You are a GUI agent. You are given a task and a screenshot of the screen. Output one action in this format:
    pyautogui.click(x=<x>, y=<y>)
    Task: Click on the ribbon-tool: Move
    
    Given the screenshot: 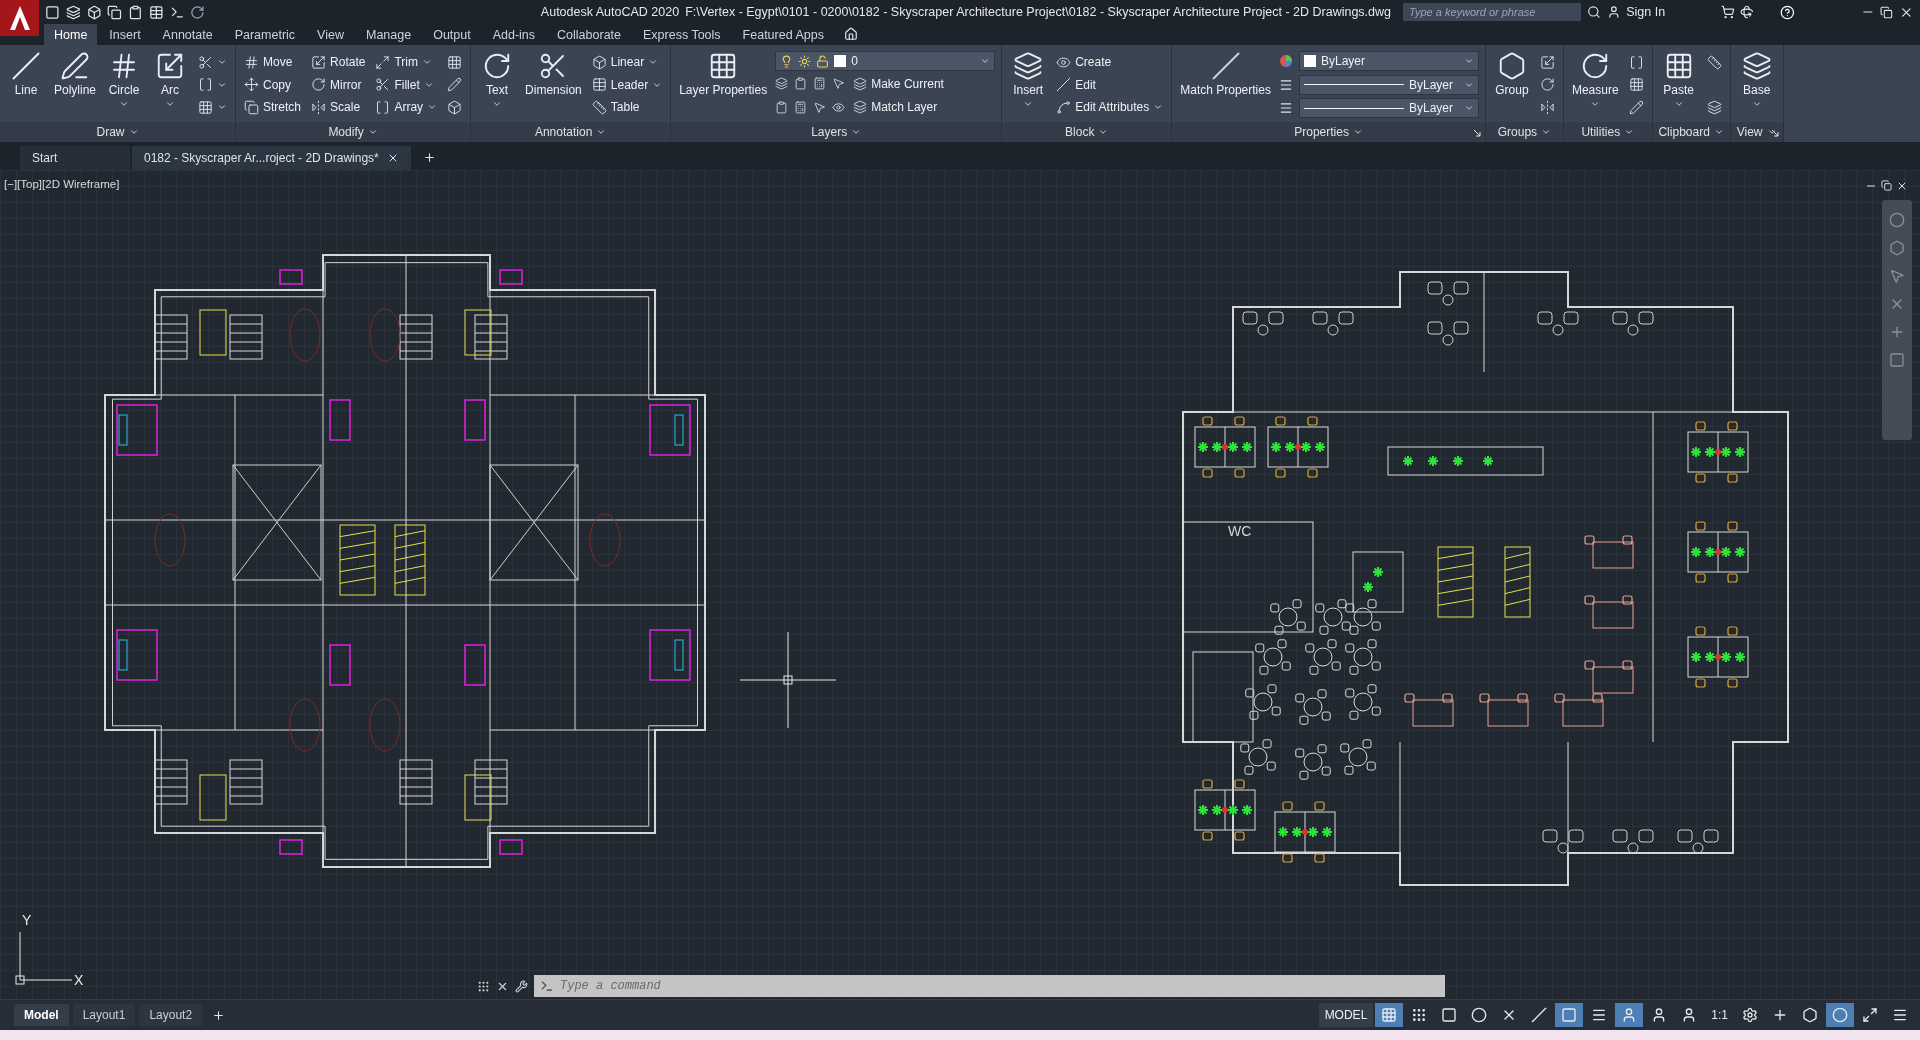 What is the action you would take?
    pyautogui.click(x=273, y=62)
    